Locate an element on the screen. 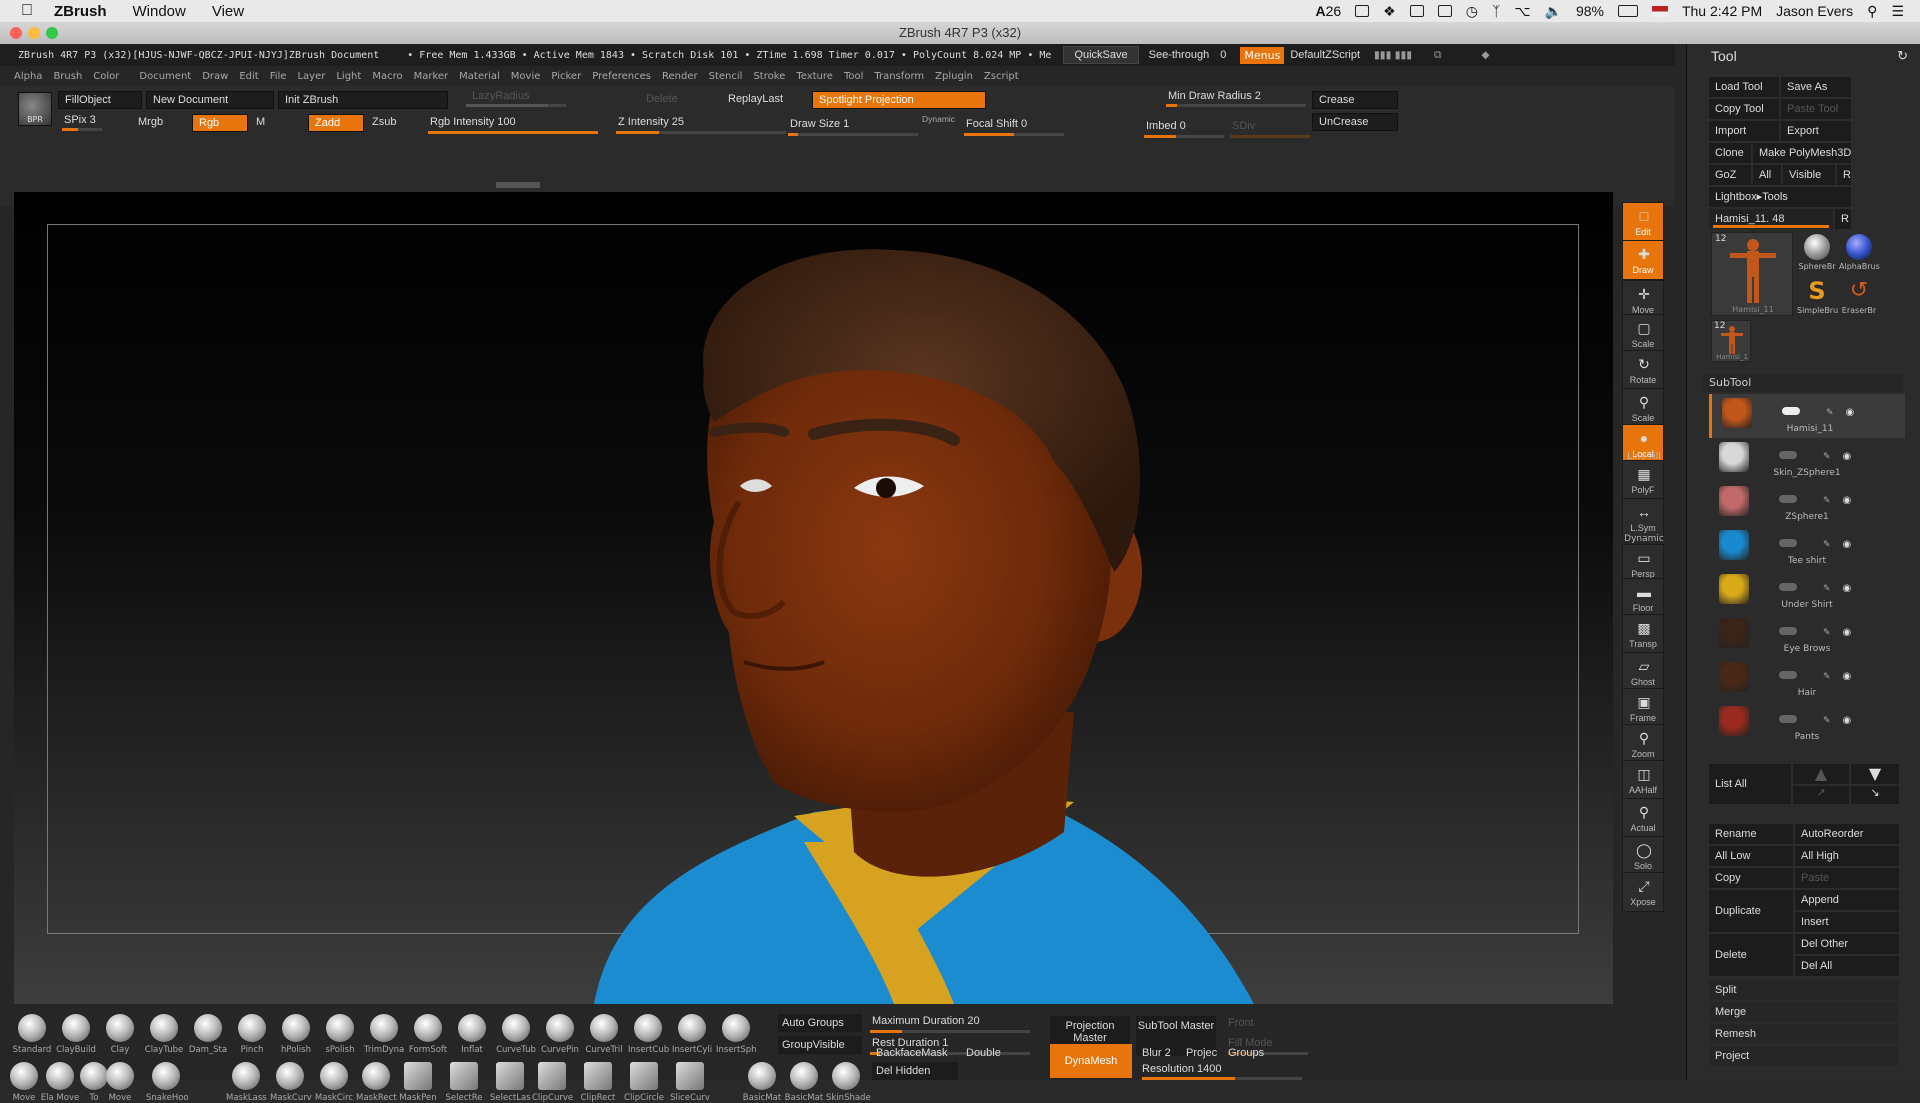 Image resolution: width=1920 pixels, height=1103 pixels. strip-edit-button: □ Edit is located at coordinates (1643, 222).